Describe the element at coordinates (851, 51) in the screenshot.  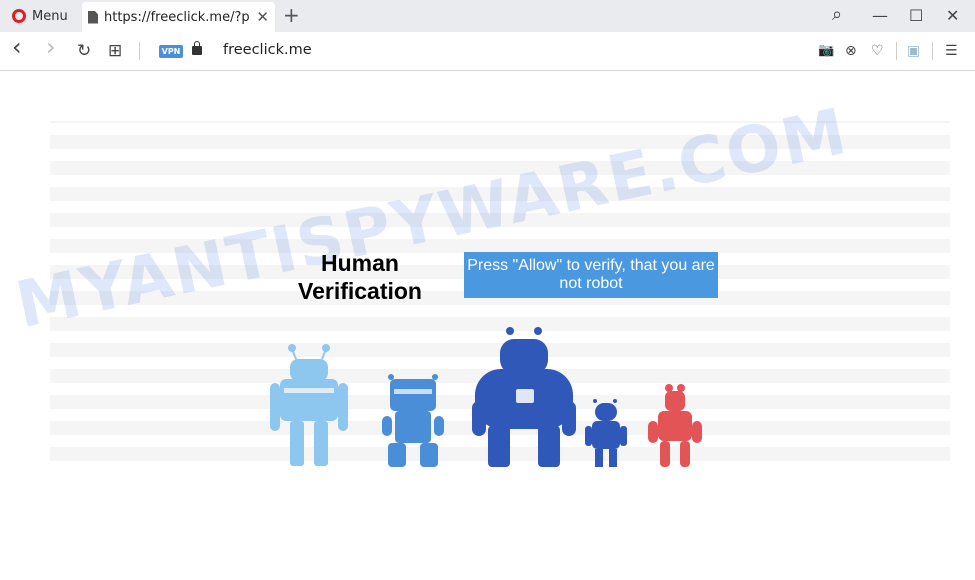
I see `ad-block-icon: ⊗` at that location.